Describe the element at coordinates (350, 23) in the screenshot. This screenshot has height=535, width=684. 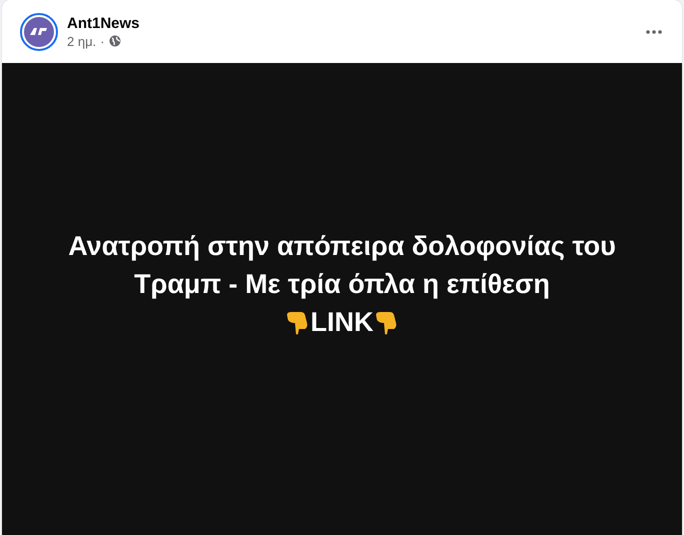
I see `author-name: Ant1News` at that location.